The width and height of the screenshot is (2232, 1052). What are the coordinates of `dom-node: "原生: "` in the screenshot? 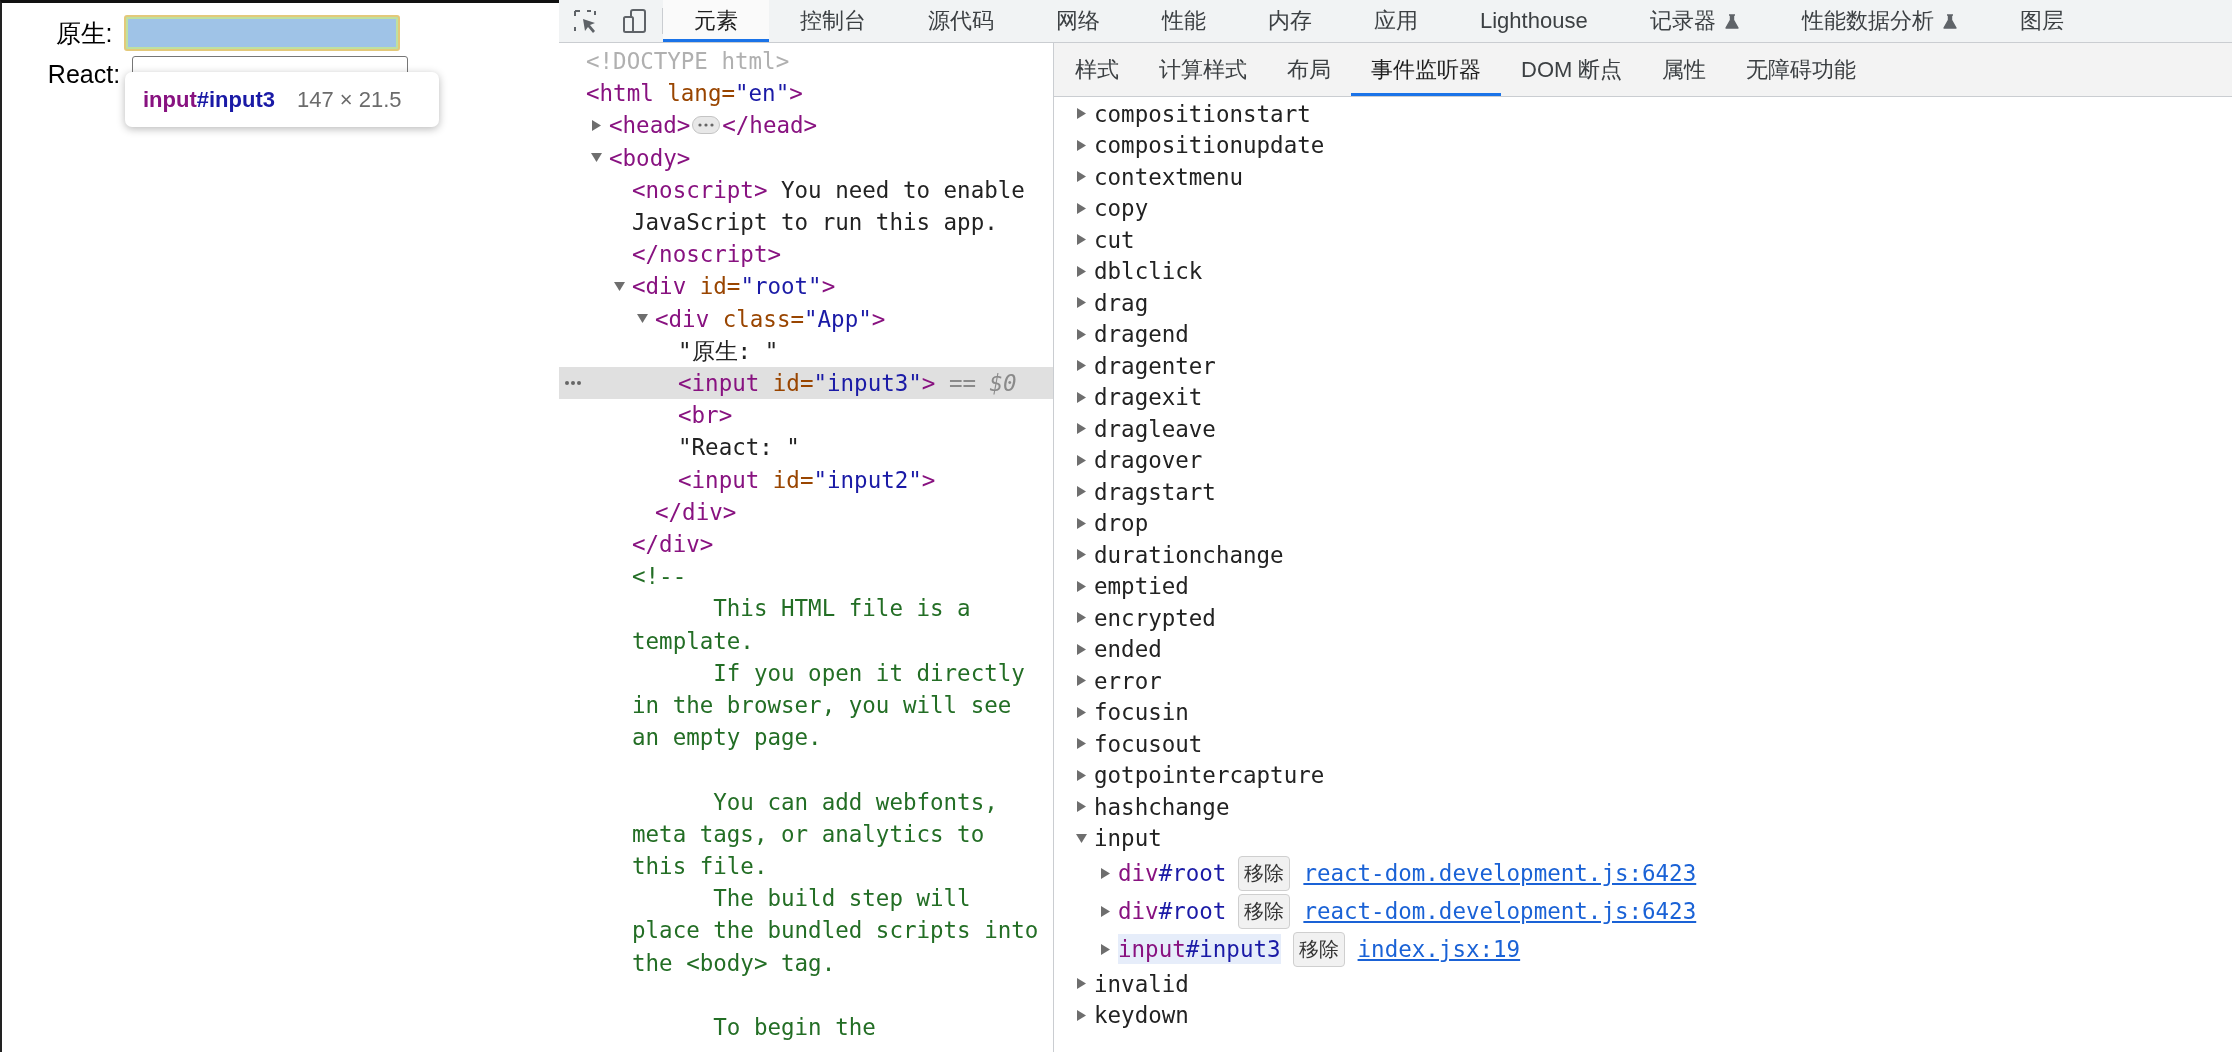 It's located at (728, 351).